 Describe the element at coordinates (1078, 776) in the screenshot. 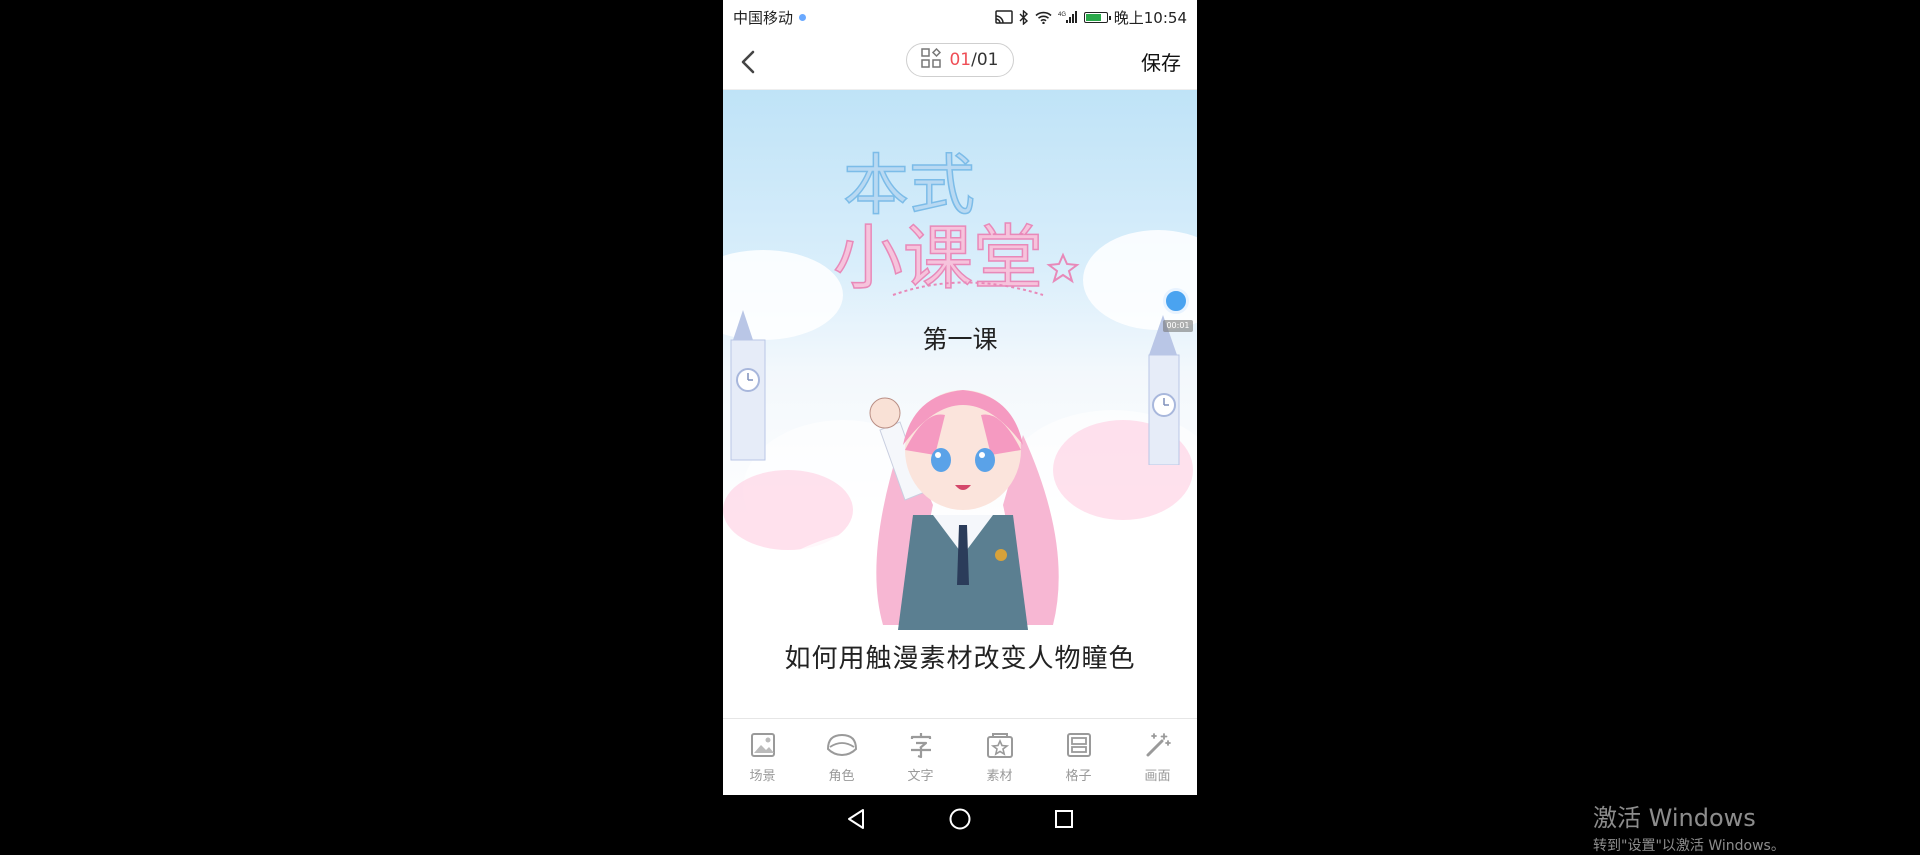

I see `tool-label: 格子` at that location.